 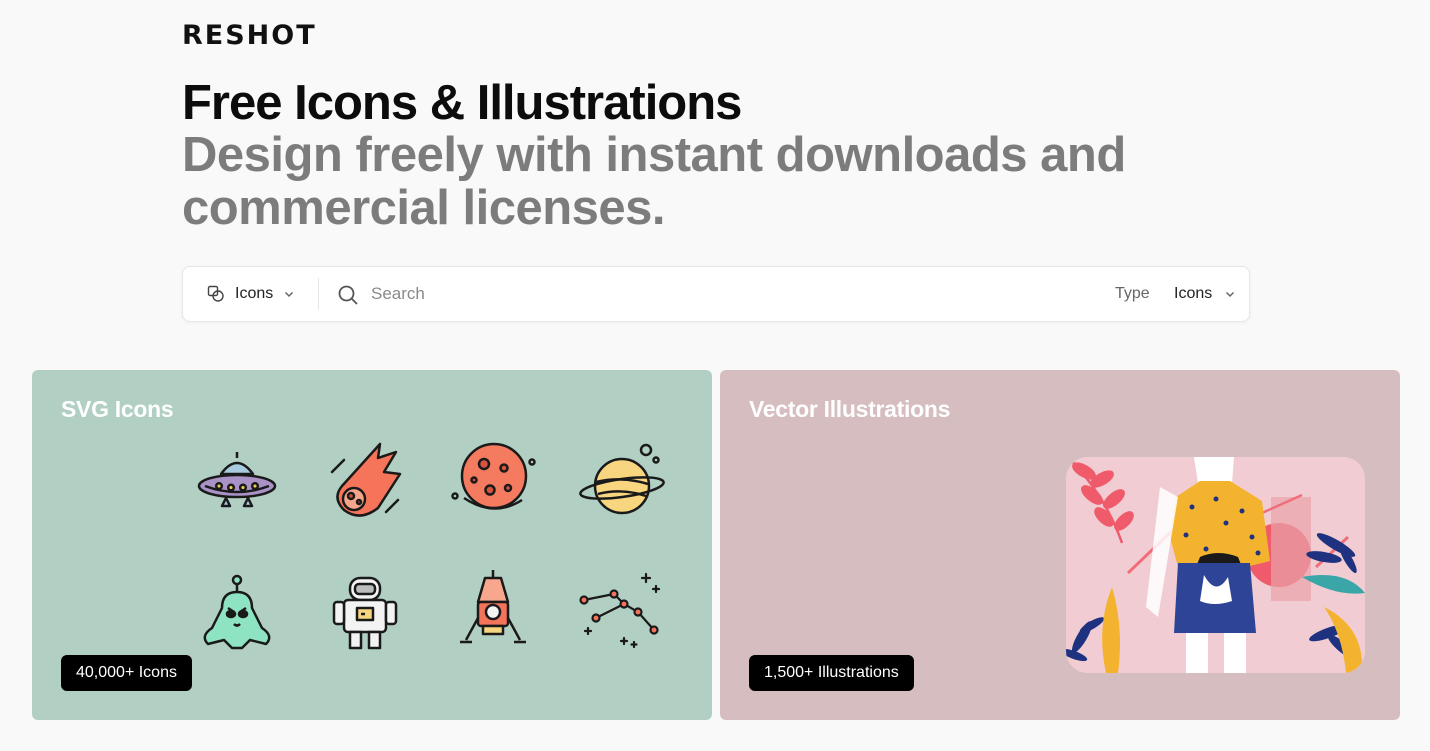 I want to click on type-filter-value: Icons, so click(x=1193, y=293).